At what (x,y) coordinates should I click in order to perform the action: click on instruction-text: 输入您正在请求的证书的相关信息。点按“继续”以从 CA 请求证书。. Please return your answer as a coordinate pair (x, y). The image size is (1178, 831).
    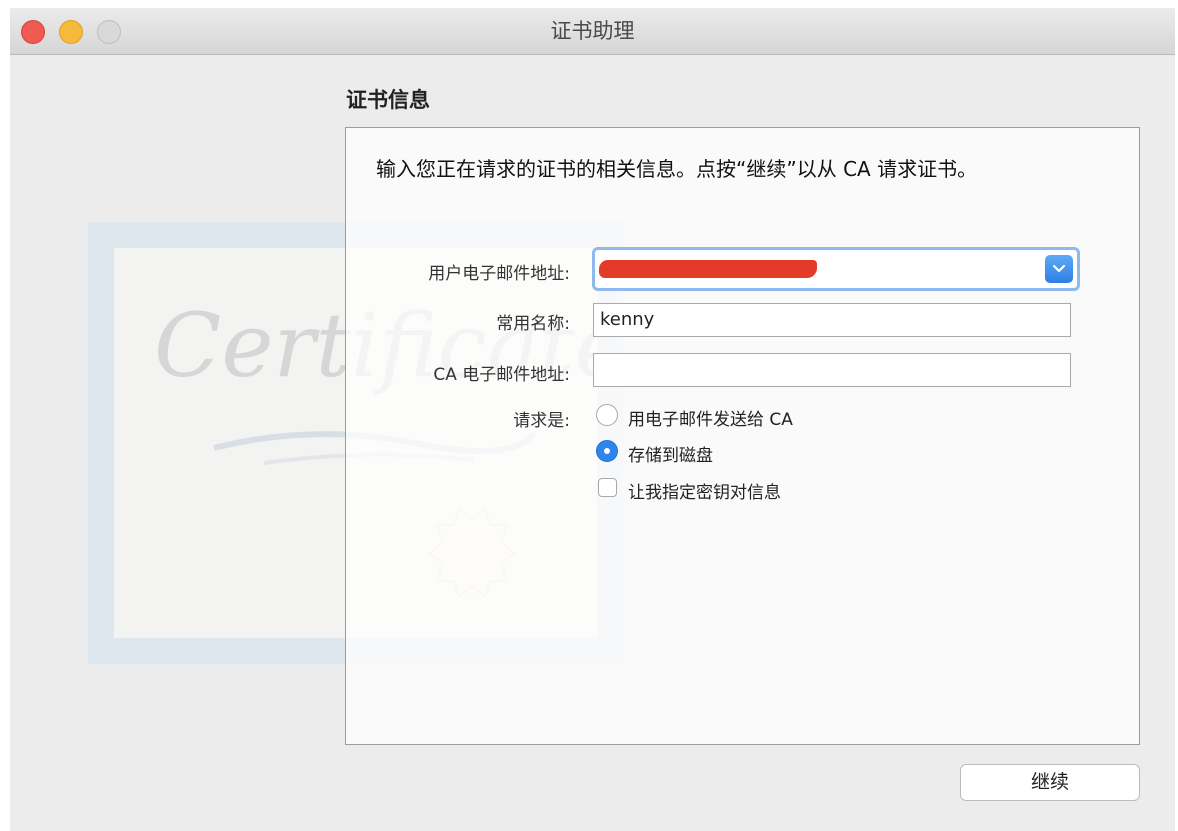
    Looking at the image, I should click on (677, 169).